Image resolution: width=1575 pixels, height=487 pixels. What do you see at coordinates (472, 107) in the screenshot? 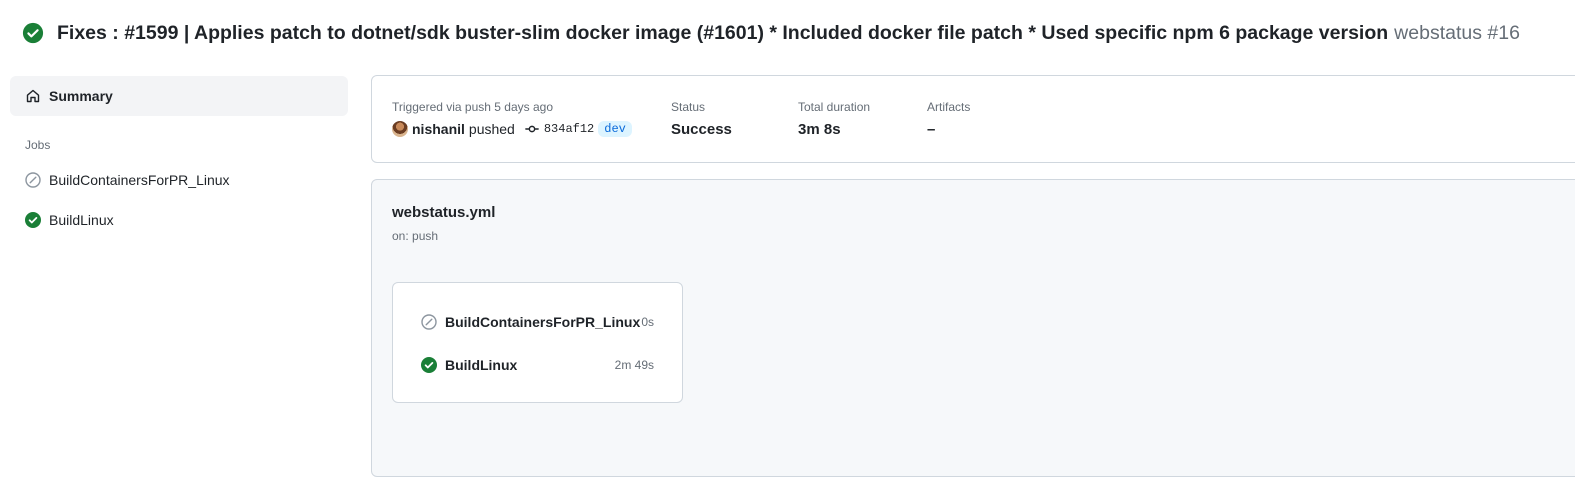
I see `trigger-label: Triggered via push 5 days ago` at bounding box center [472, 107].